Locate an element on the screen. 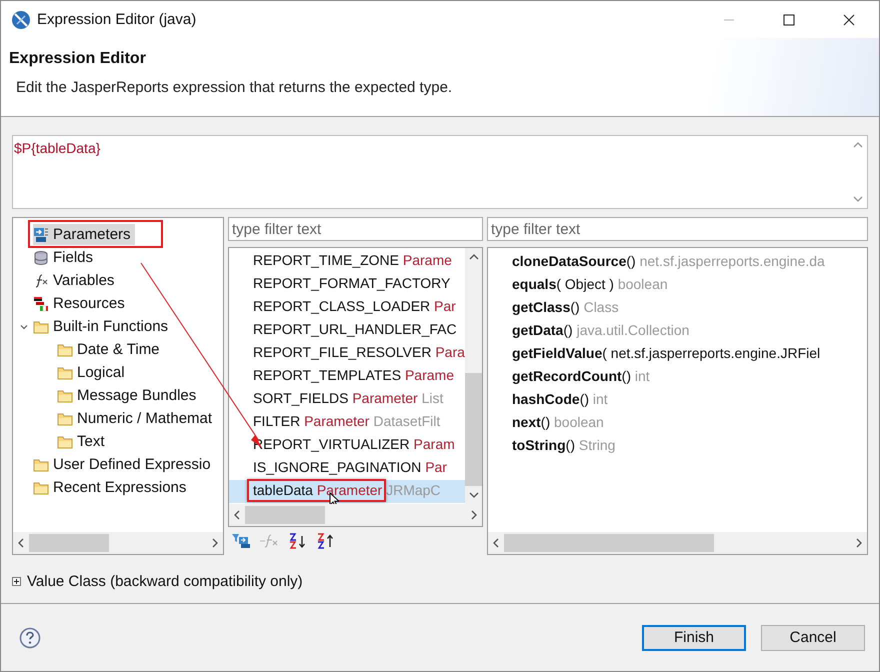 The width and height of the screenshot is (880, 672). tree-item: Parameters is located at coordinates (84, 234).